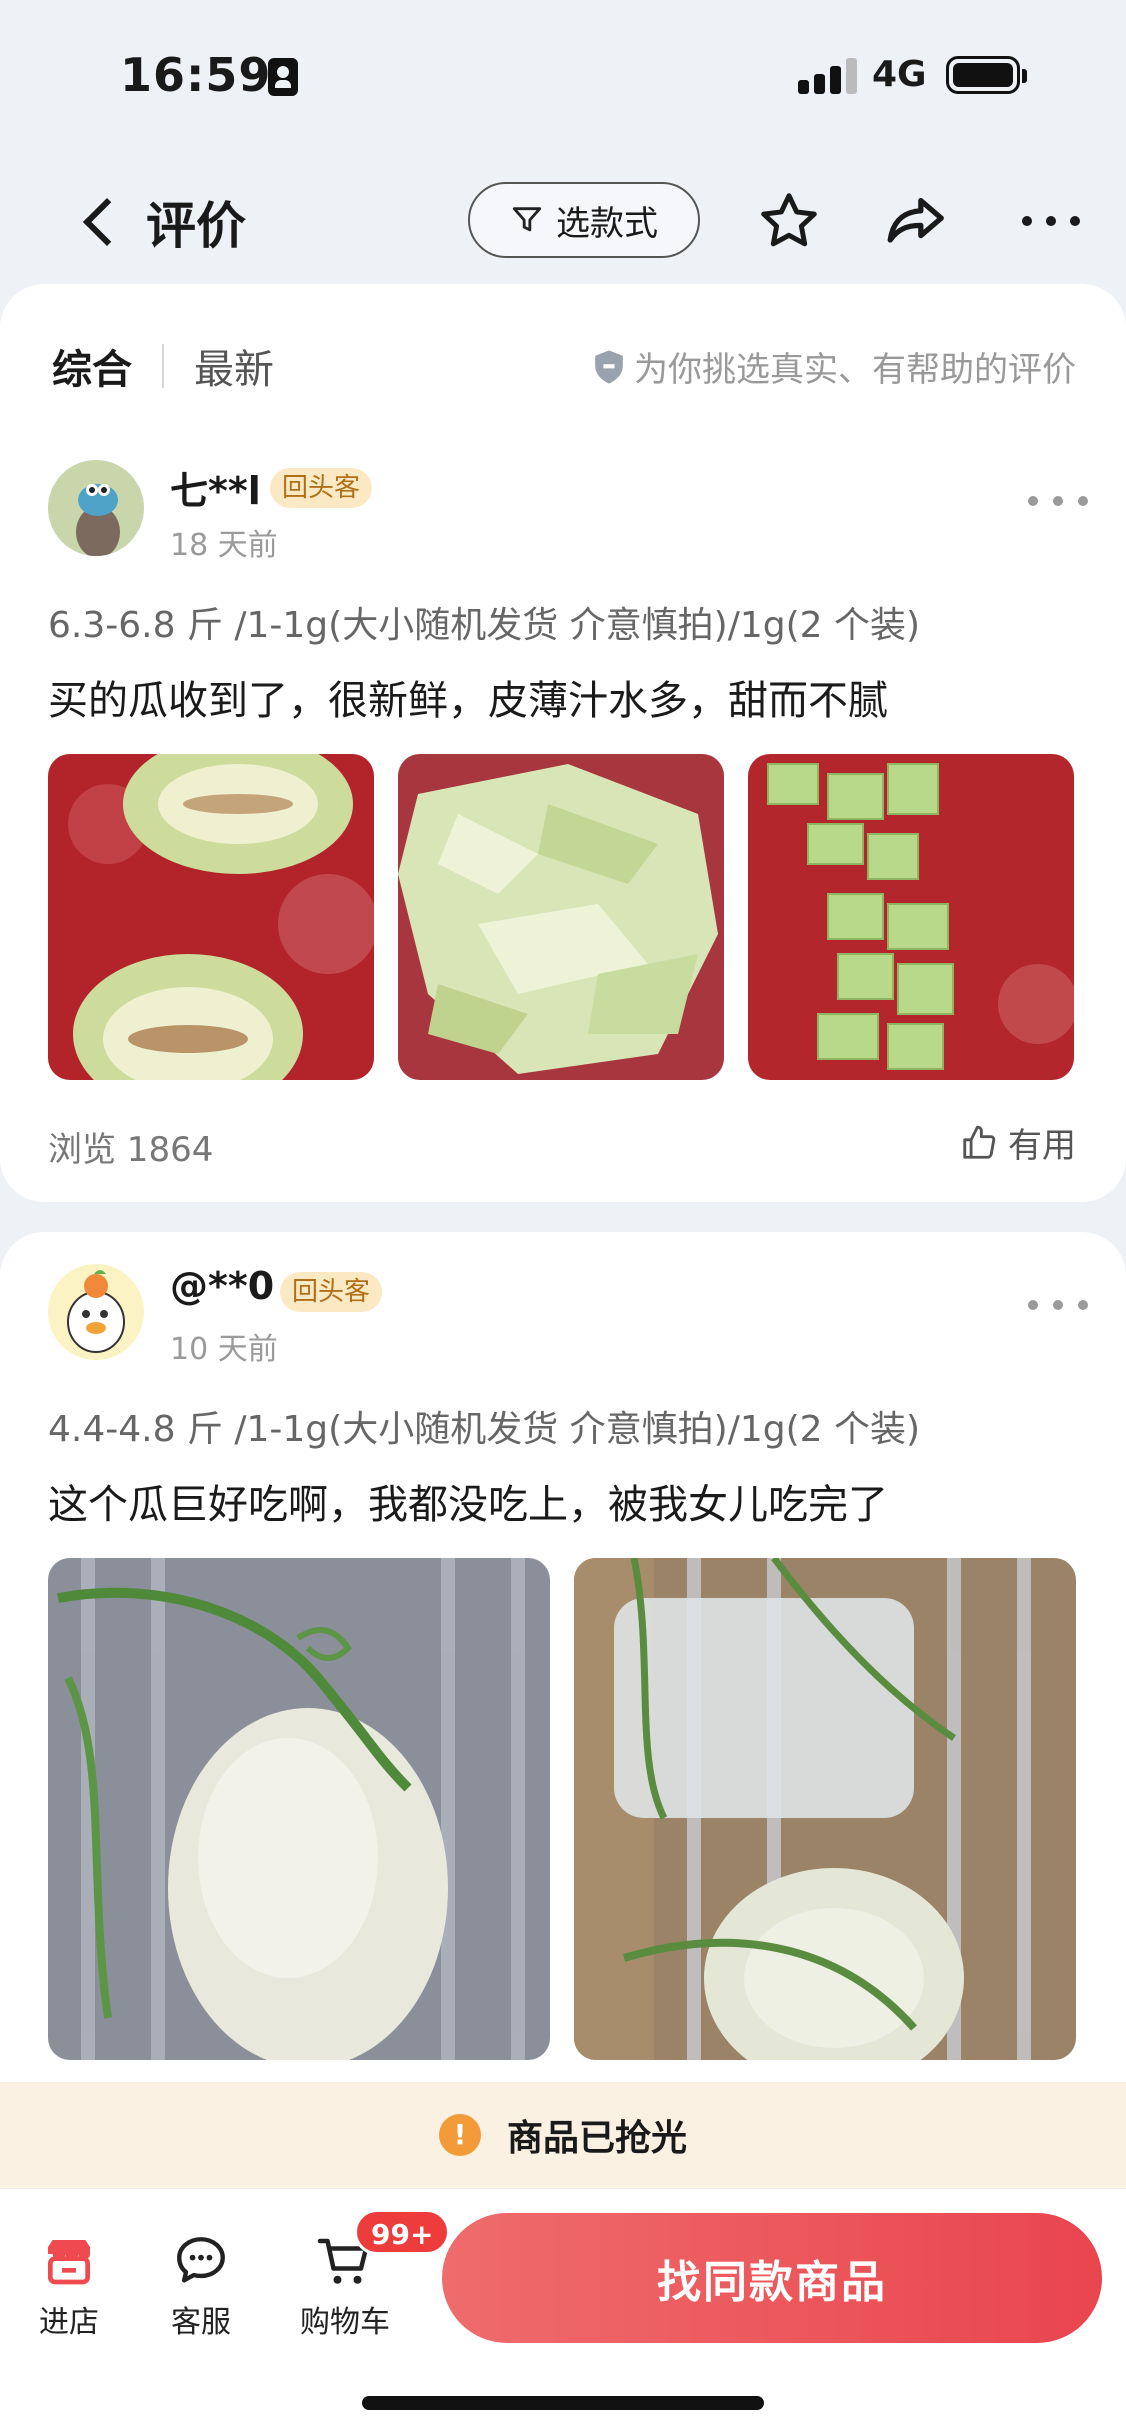  I want to click on user-name: 七**l, so click(215, 491).